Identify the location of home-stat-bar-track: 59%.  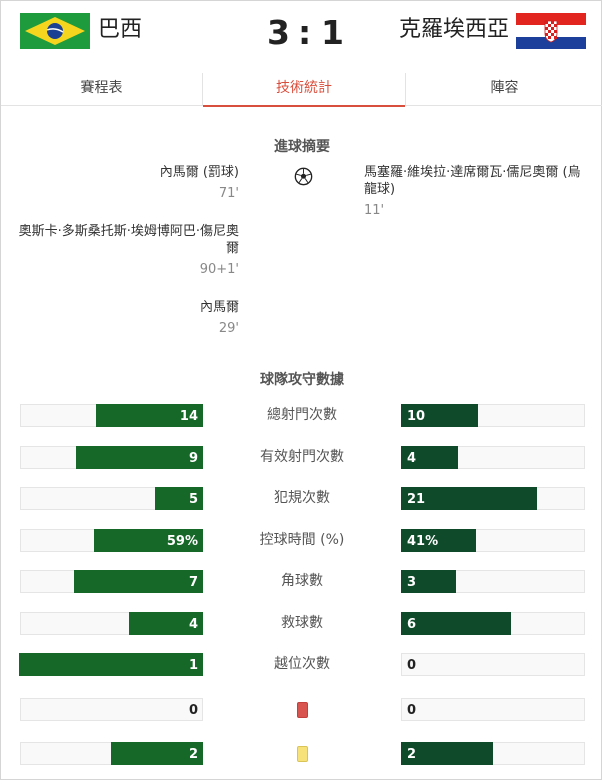
(111, 540).